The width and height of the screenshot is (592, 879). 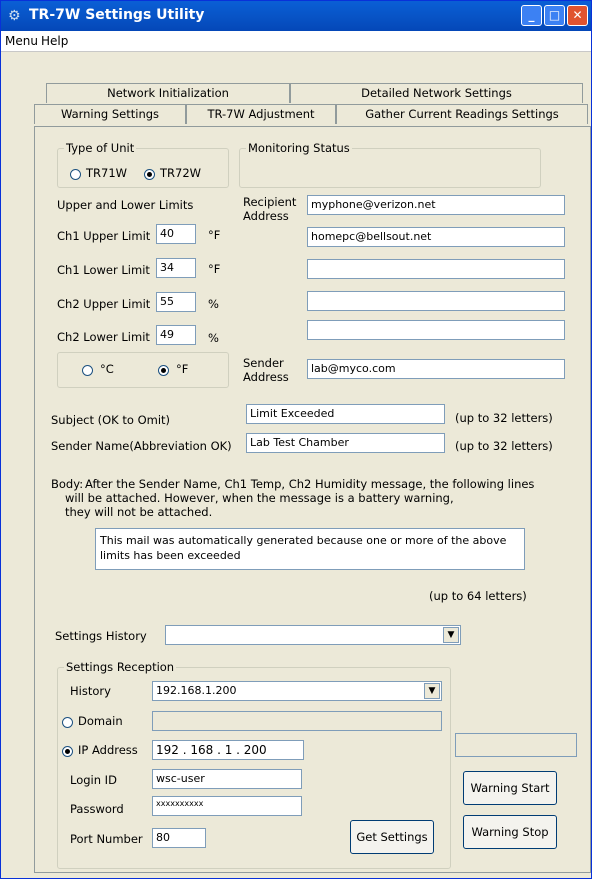 I want to click on sender-label: Sender, so click(x=263, y=363).